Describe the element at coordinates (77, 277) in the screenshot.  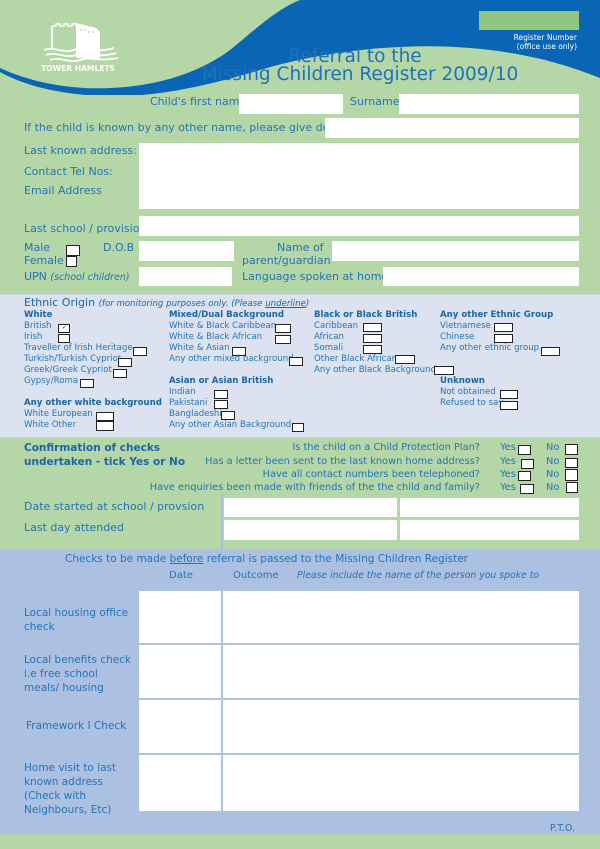
I see `upn-label: UPN (school children)` at that location.